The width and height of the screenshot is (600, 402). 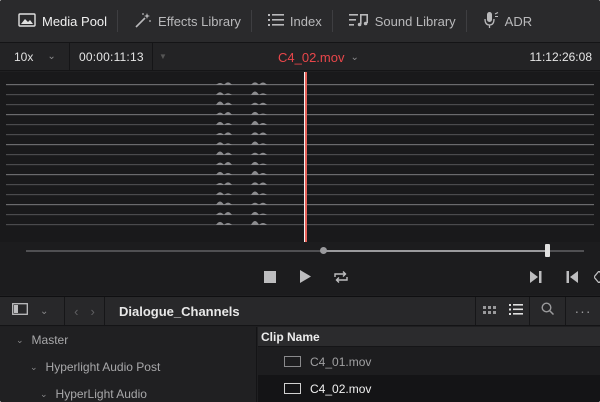 I want to click on forward-arrow-icon: ›, so click(x=93, y=311).